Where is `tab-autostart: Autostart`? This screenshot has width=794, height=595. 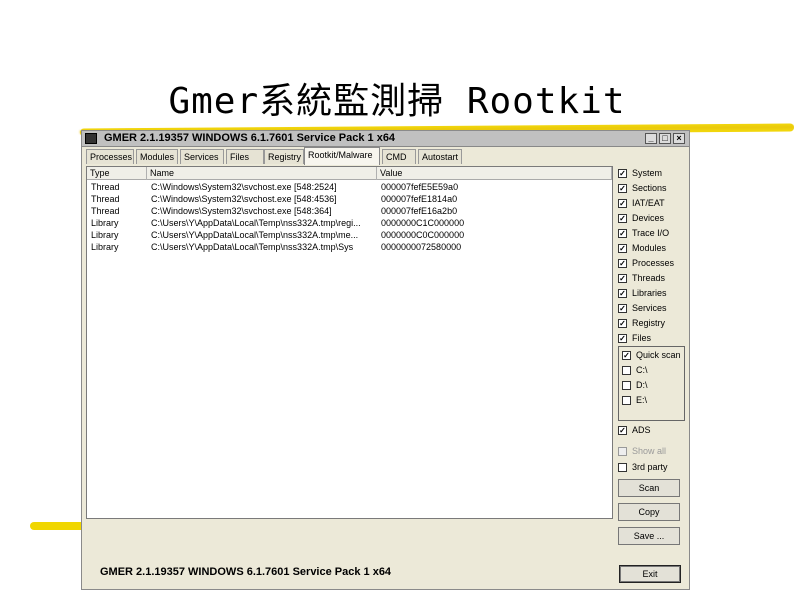 tab-autostart: Autostart is located at coordinates (440, 156).